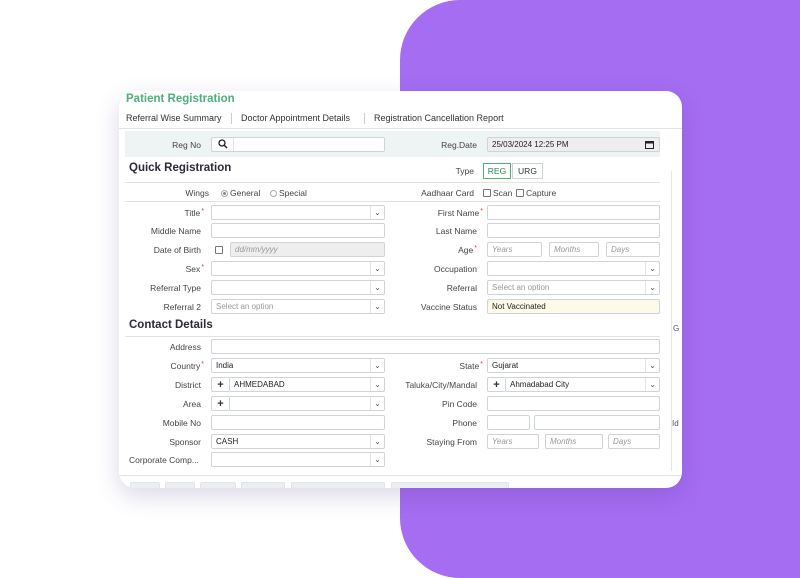 The height and width of the screenshot is (578, 800). Describe the element at coordinates (177, 250) in the screenshot. I see `dob-label: Date of Birth` at that location.